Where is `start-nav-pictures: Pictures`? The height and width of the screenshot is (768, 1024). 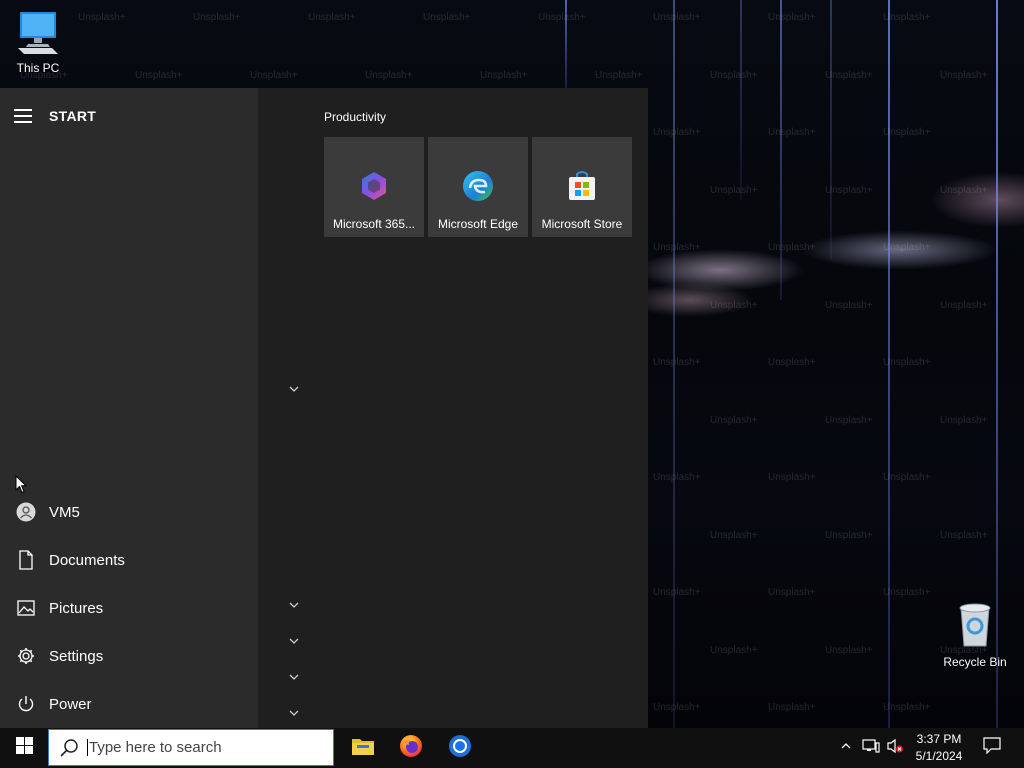 start-nav-pictures: Pictures is located at coordinates (129, 608).